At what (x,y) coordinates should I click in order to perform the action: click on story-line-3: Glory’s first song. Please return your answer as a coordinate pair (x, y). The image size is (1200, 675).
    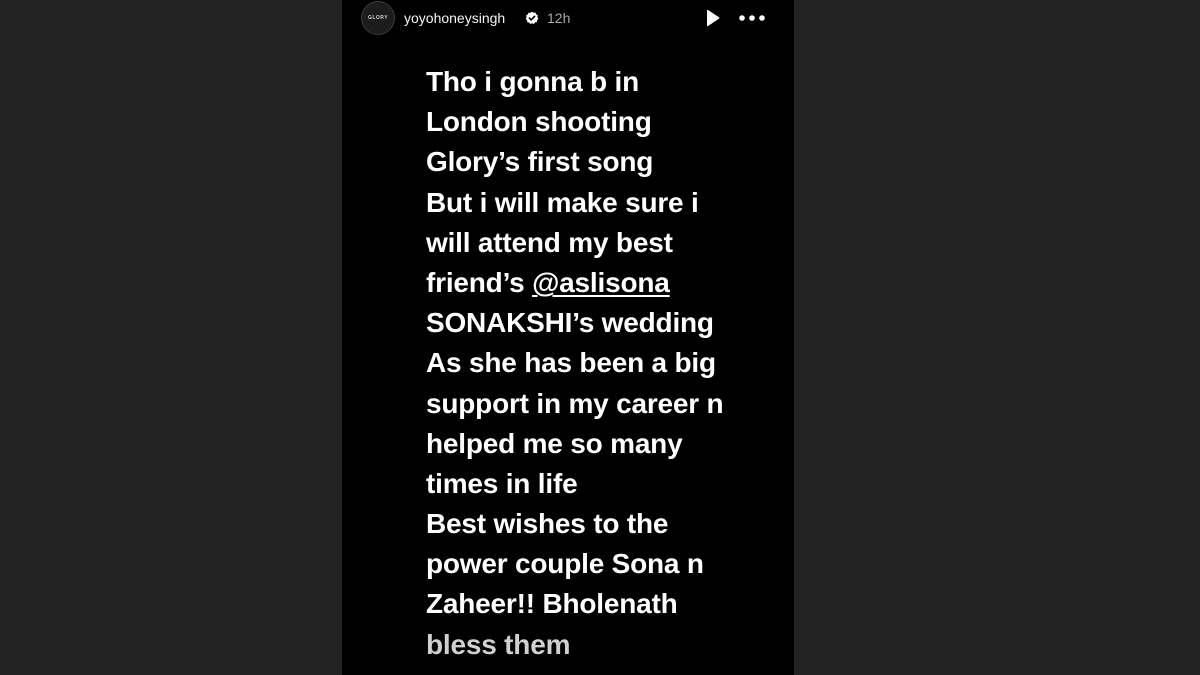
    Looking at the image, I should click on (540, 162).